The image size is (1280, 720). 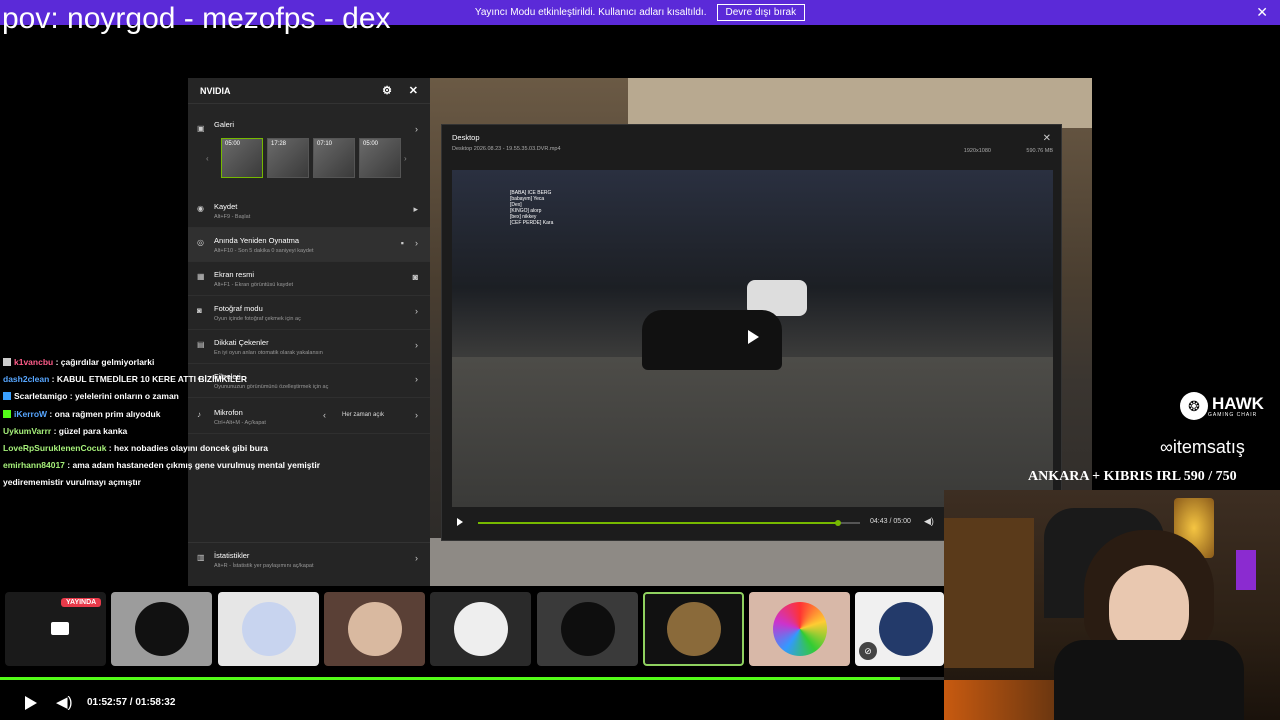 What do you see at coordinates (54, 448) in the screenshot?
I see `chat-username: LoveRpSuruklenenCocuk` at bounding box center [54, 448].